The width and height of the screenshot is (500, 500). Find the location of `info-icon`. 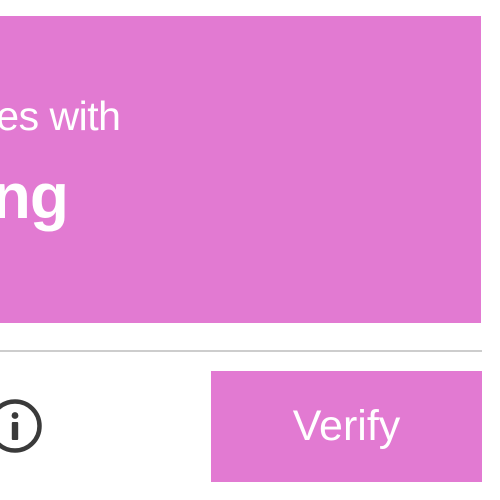

info-icon is located at coordinates (21, 426).